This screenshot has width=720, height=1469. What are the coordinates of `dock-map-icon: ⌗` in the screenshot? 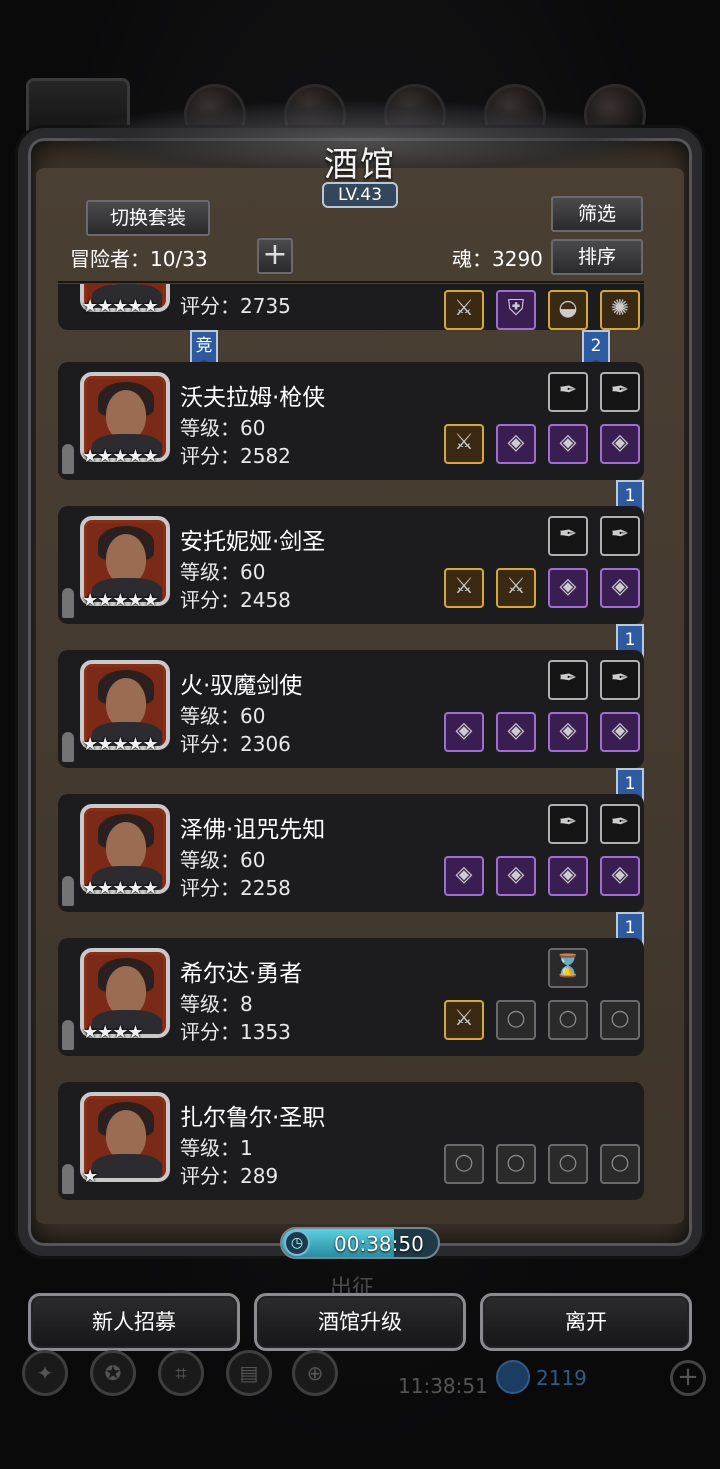 It's located at (181, 1373).